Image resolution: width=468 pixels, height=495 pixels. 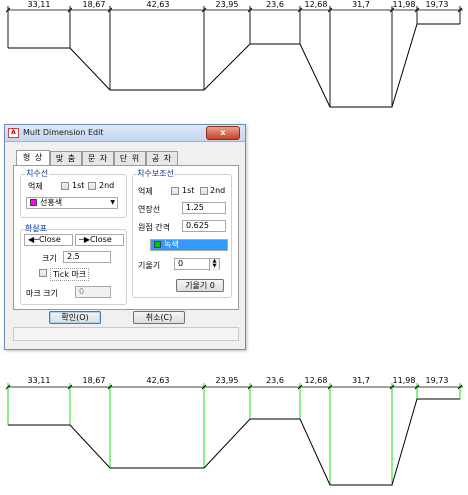 I want to click on ext-line-color-value: 녹색, so click(x=171, y=244).